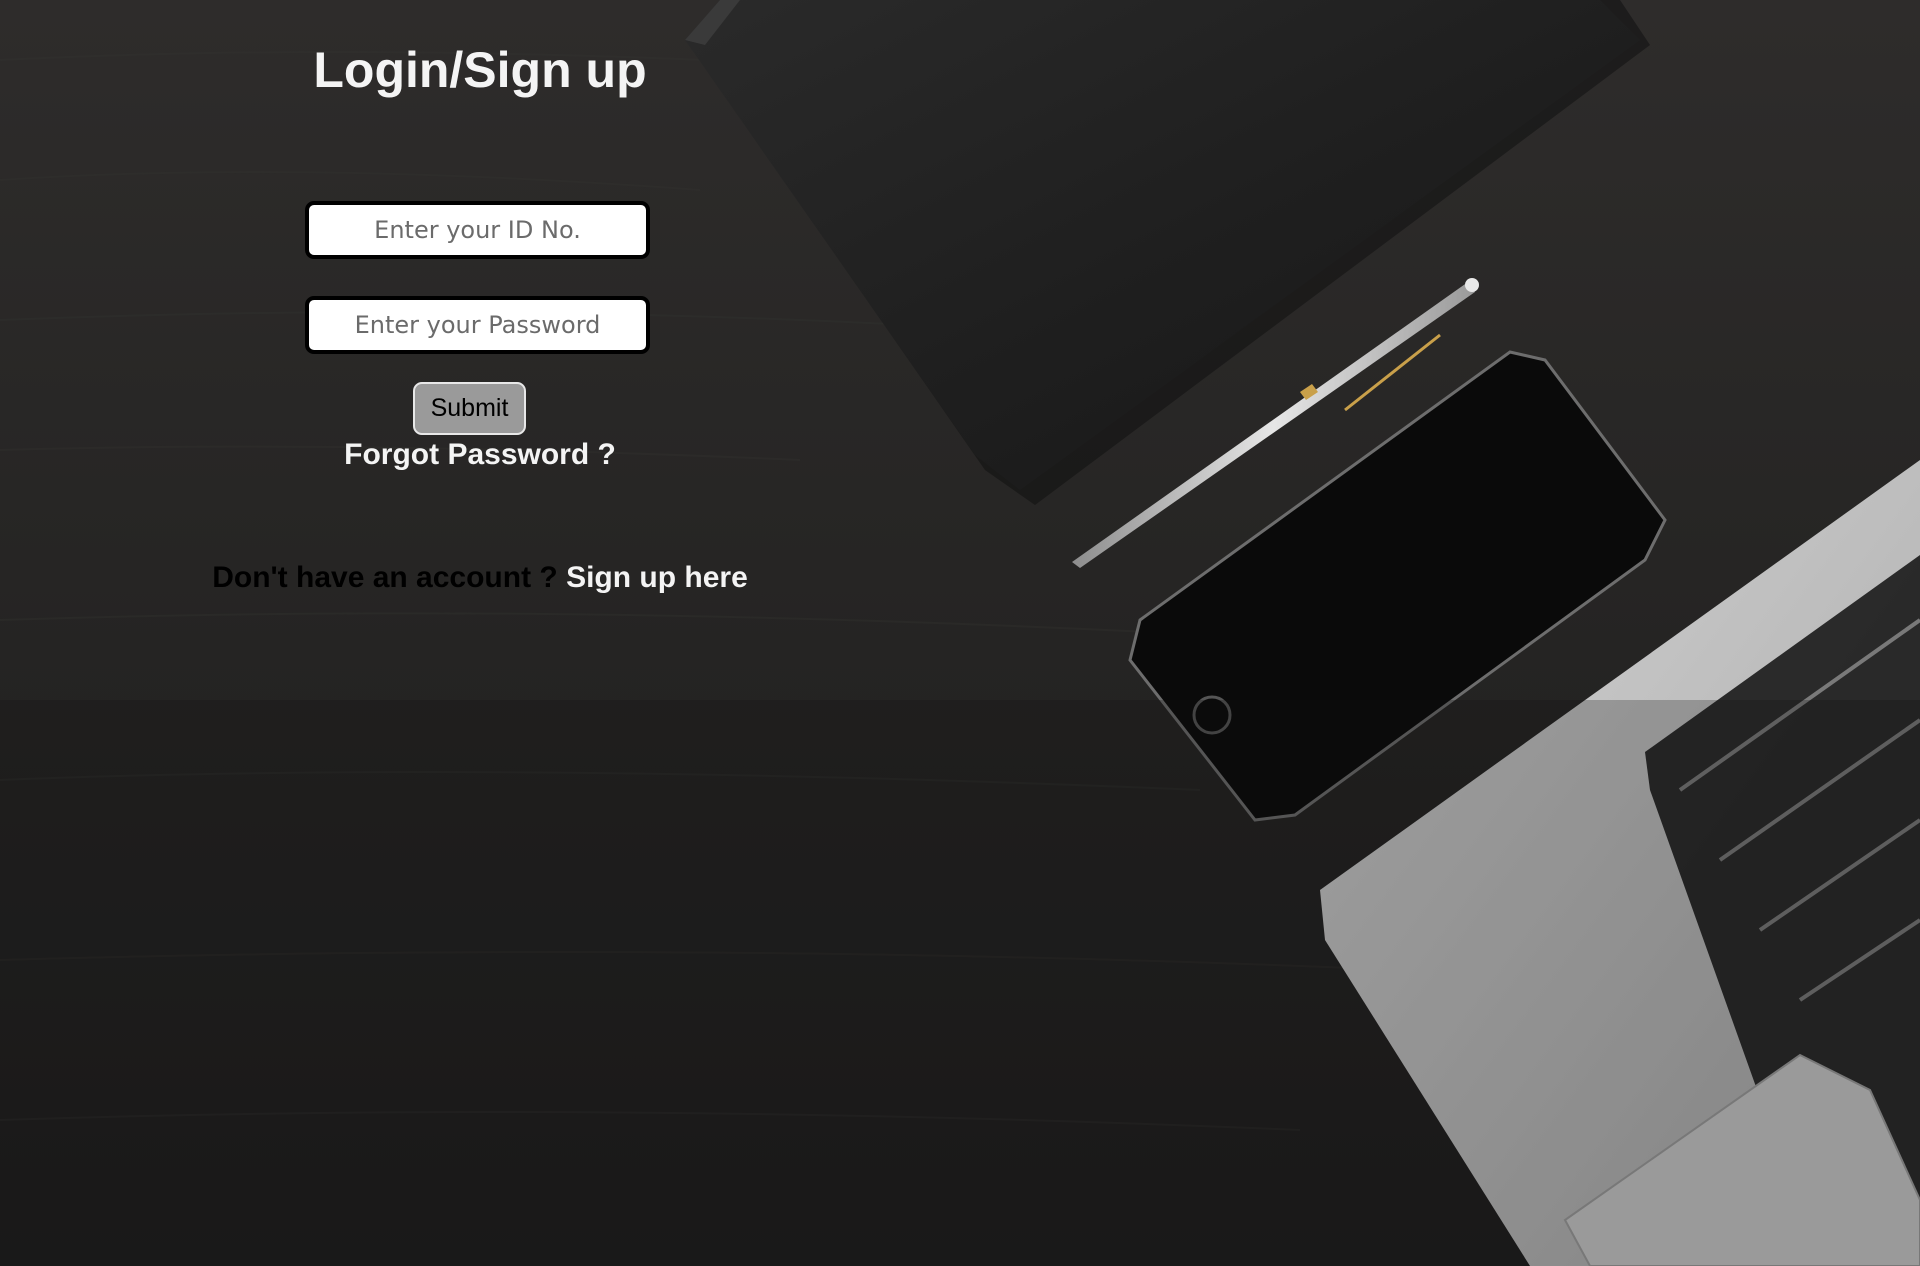  What do you see at coordinates (385, 577) in the screenshot?
I see `signup-prompt-text: Don't have an account ?` at bounding box center [385, 577].